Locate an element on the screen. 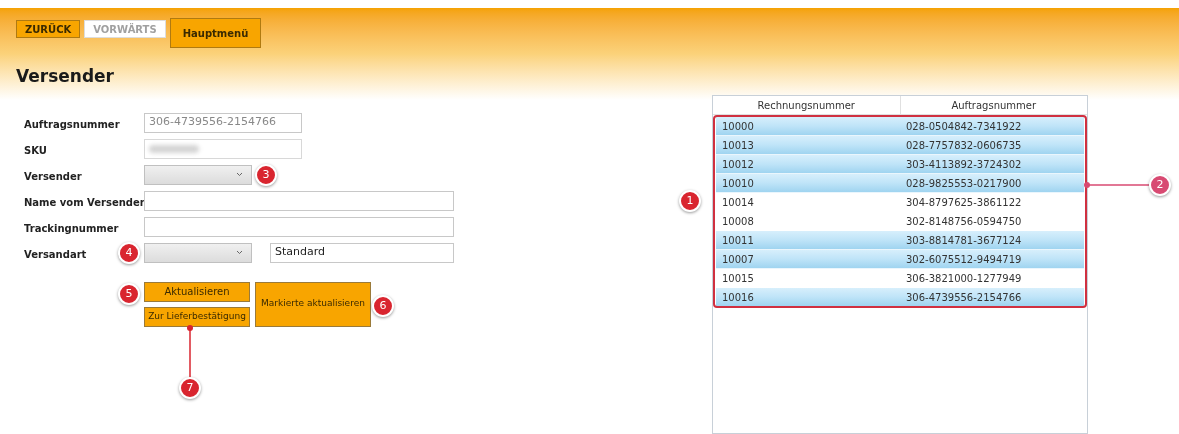  field-label: Name vom Versender is located at coordinates (84, 202).